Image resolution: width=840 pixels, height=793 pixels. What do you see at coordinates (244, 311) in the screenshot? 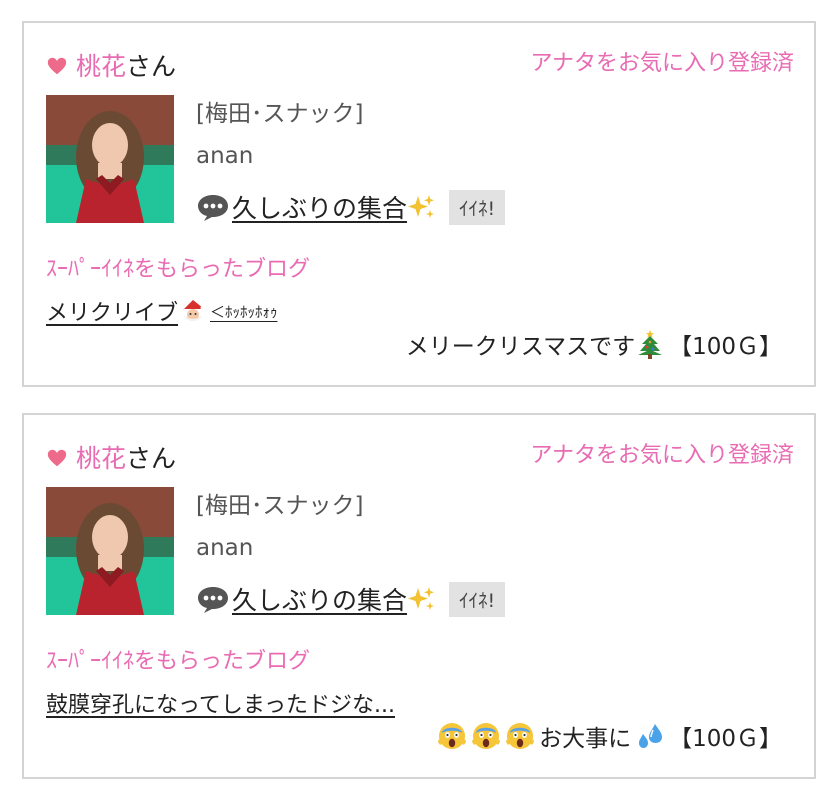
I see `post-title-tail: ＜ﾎｯﾎｯﾎｫｩ` at bounding box center [244, 311].